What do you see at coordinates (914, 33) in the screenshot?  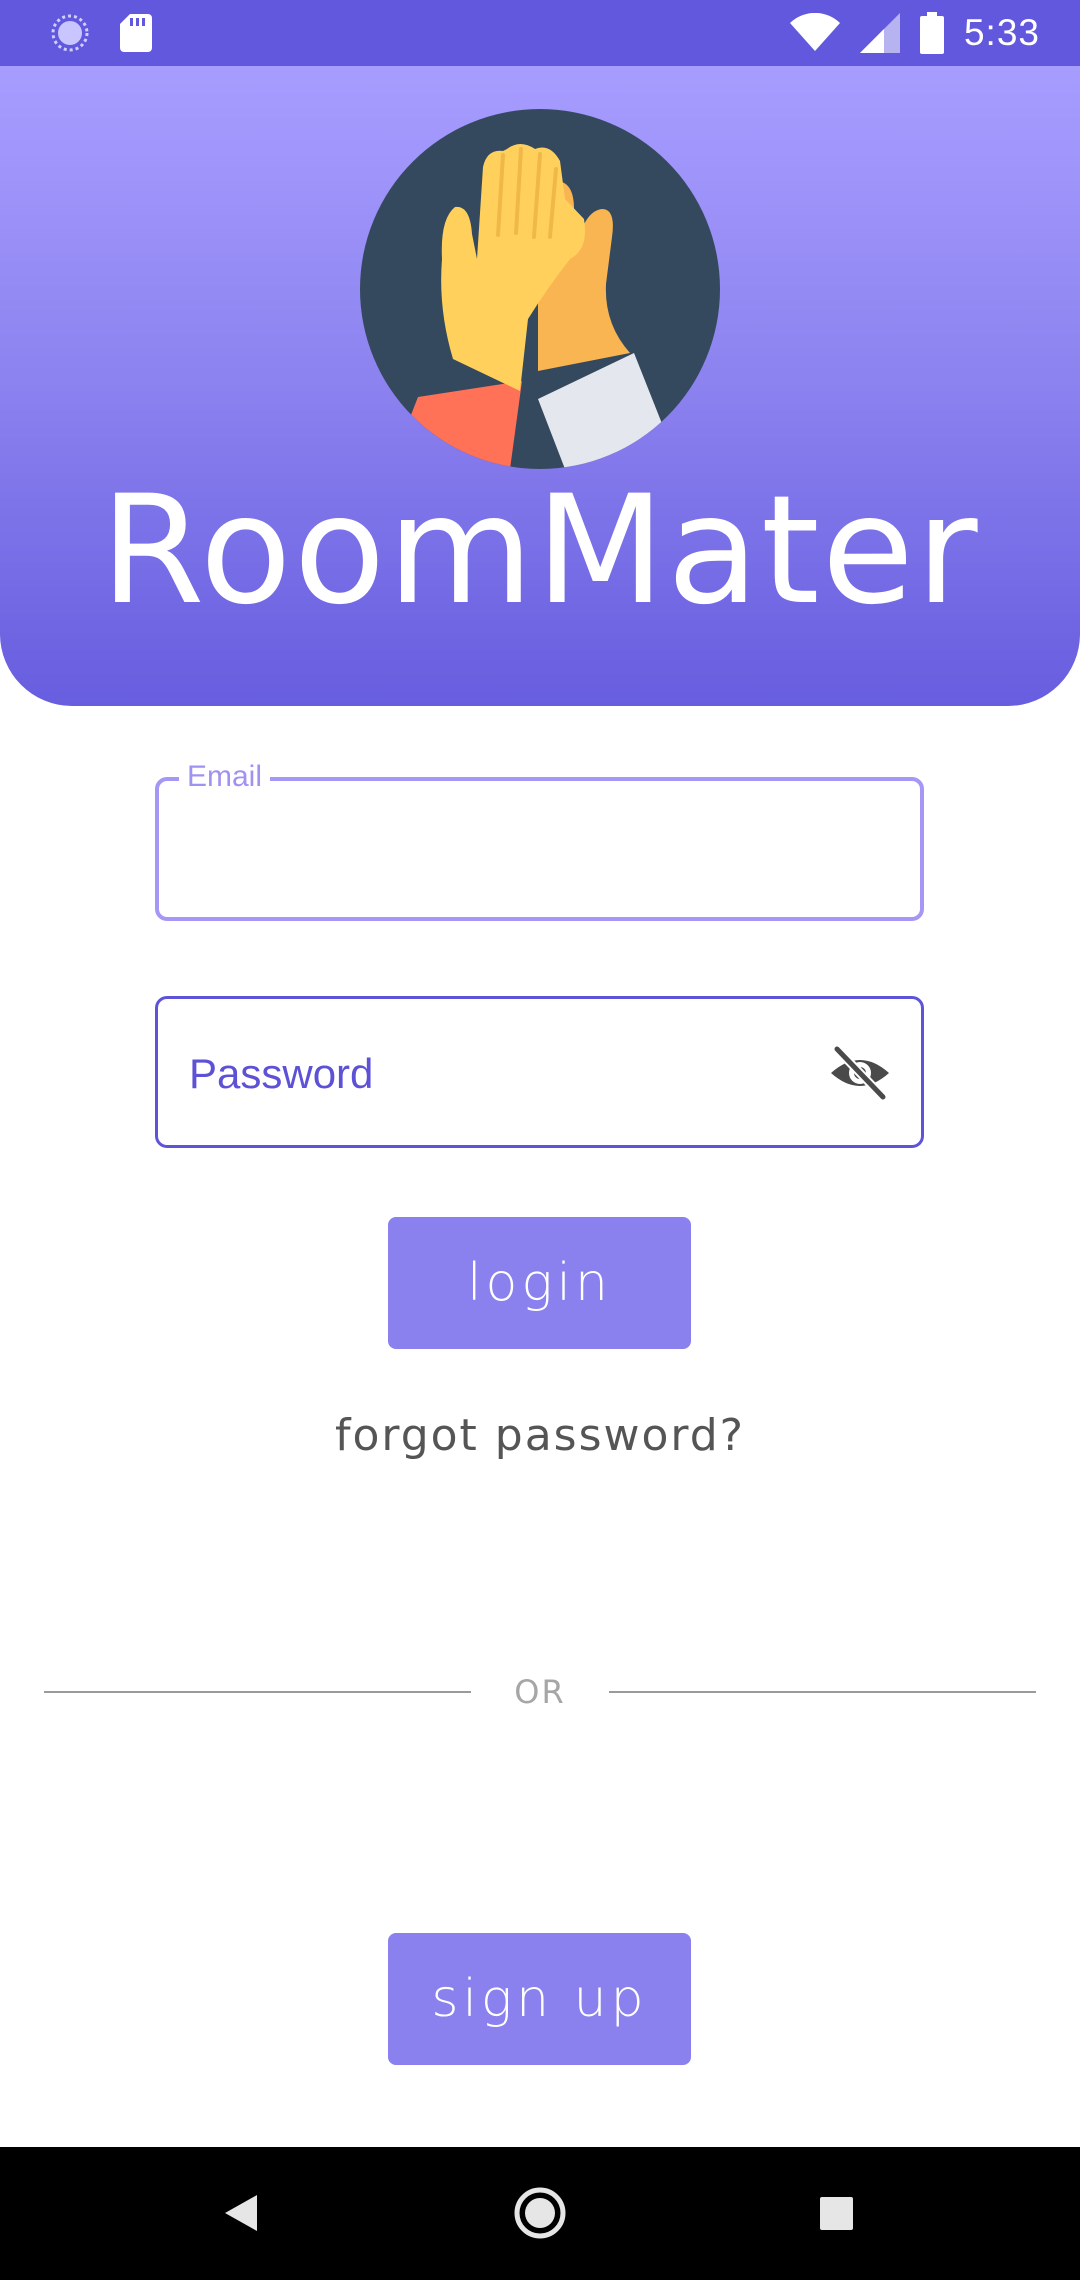 I see `status-right-icons: 5:33` at bounding box center [914, 33].